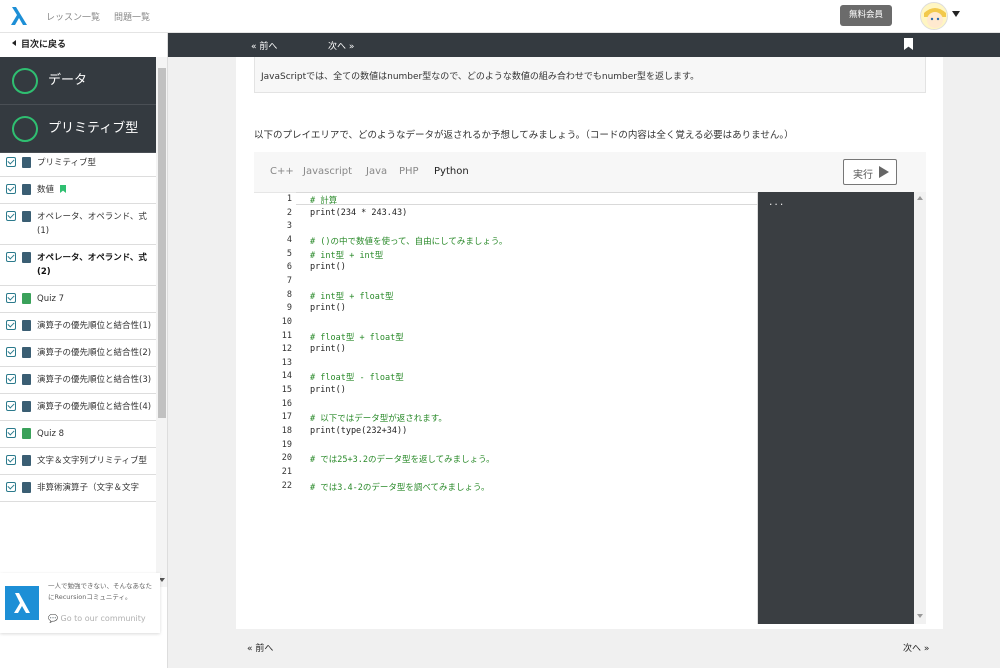 The height and width of the screenshot is (668, 1000). What do you see at coordinates (260, 647) in the screenshot?
I see `footer-prev-link: « 前へ` at bounding box center [260, 647].